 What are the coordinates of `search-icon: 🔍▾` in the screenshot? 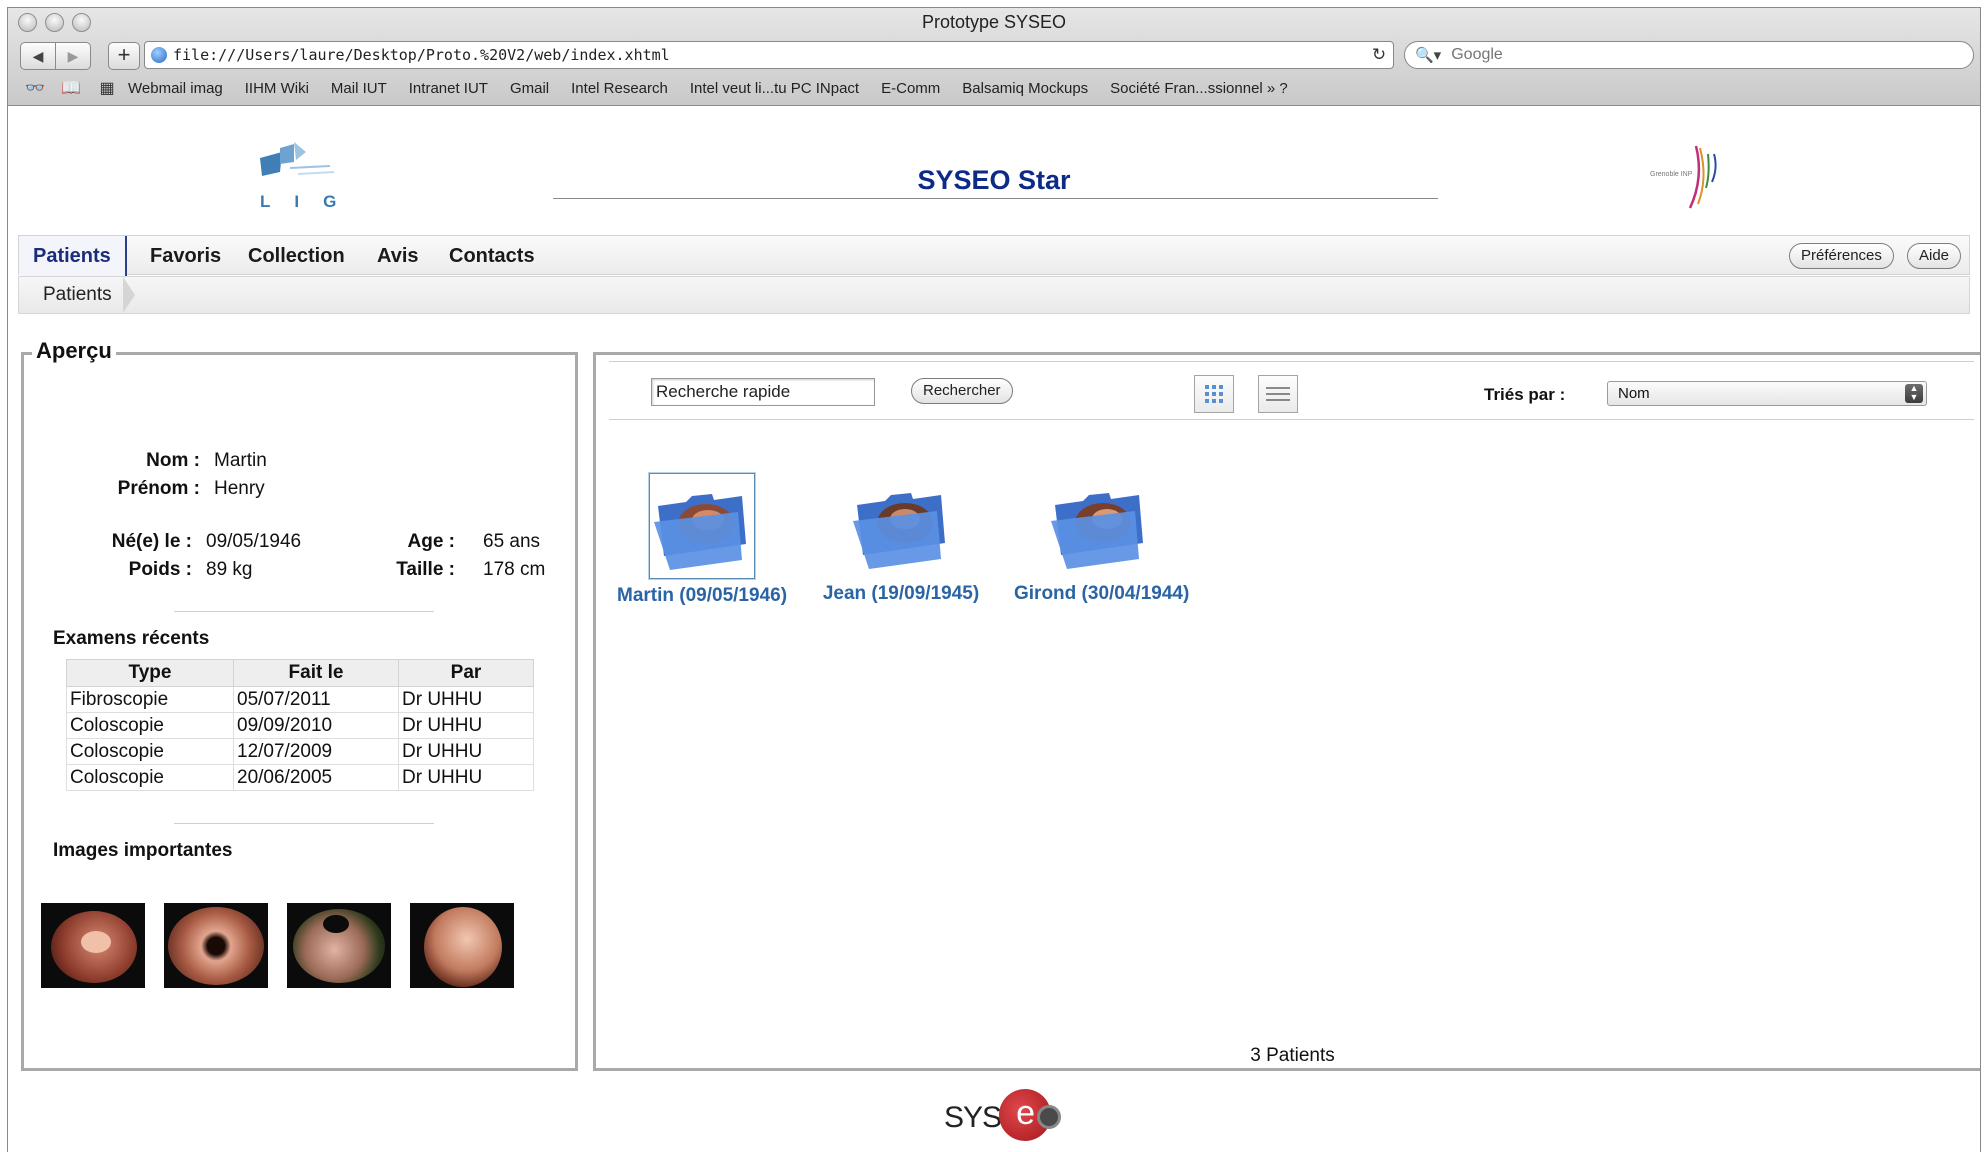 It's located at (1428, 55).